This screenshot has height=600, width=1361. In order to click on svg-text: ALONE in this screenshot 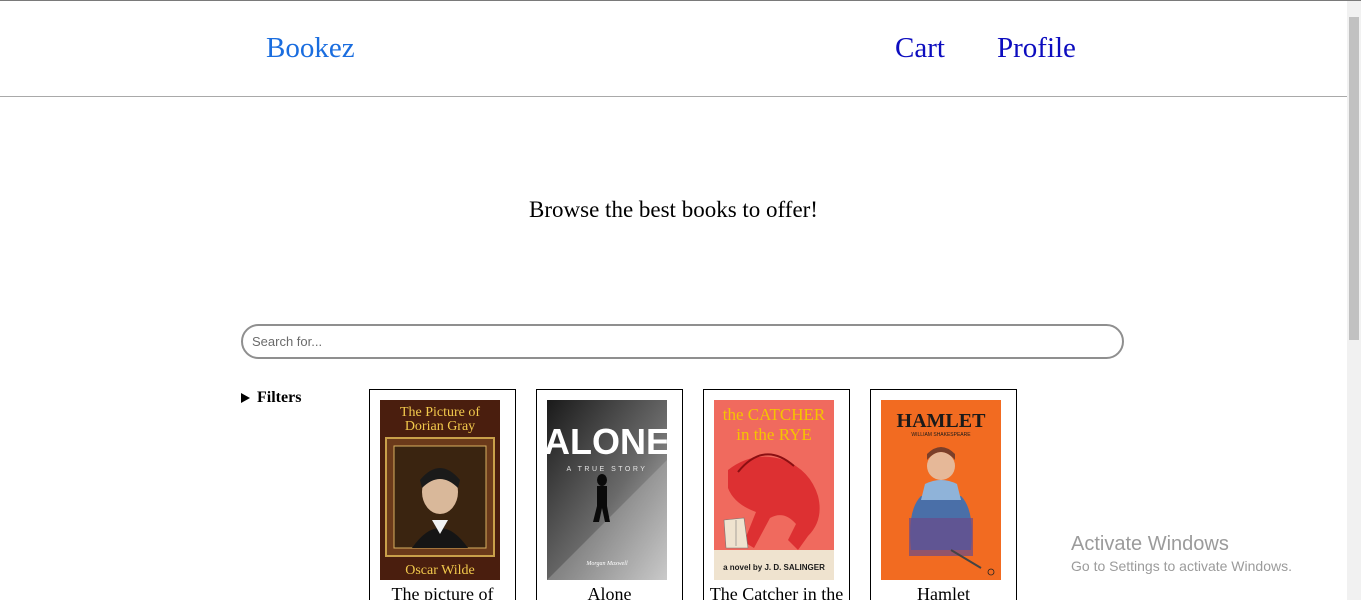, I will do `click(607, 441)`.